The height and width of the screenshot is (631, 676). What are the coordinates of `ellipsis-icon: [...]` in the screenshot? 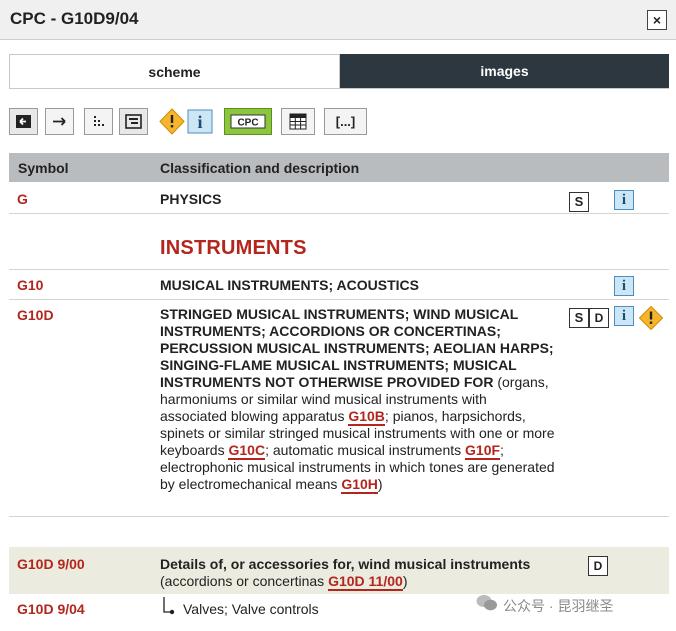 It's located at (346, 121).